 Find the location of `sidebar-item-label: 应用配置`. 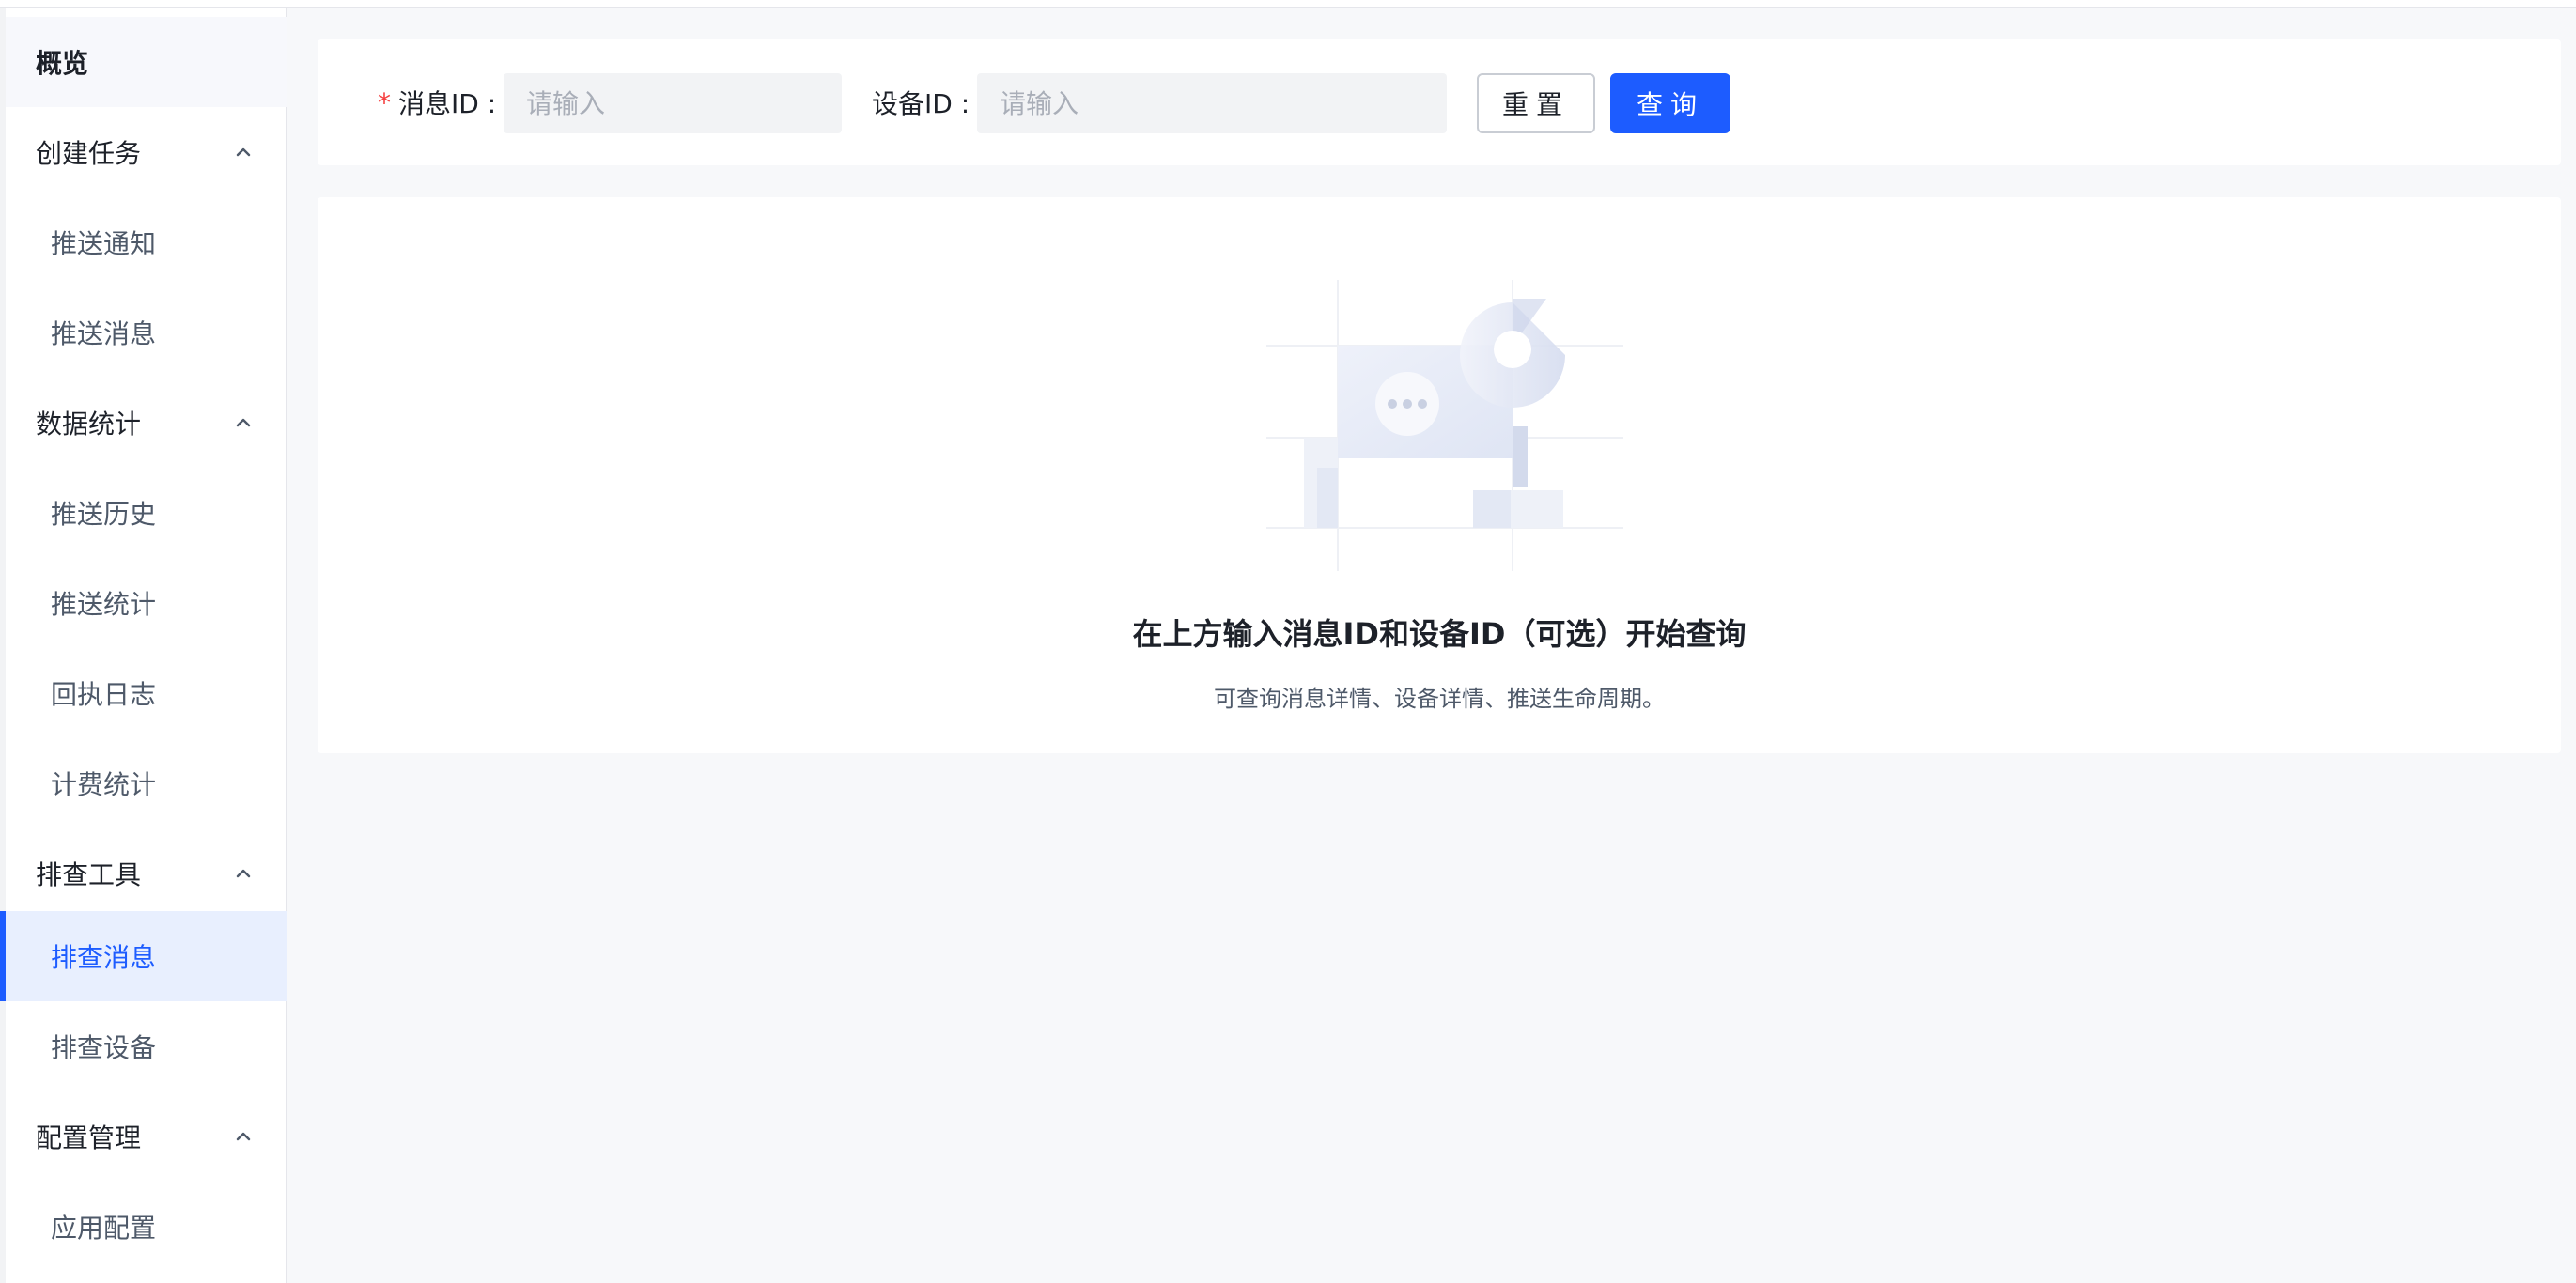

sidebar-item-label: 应用配置 is located at coordinates (104, 1228).